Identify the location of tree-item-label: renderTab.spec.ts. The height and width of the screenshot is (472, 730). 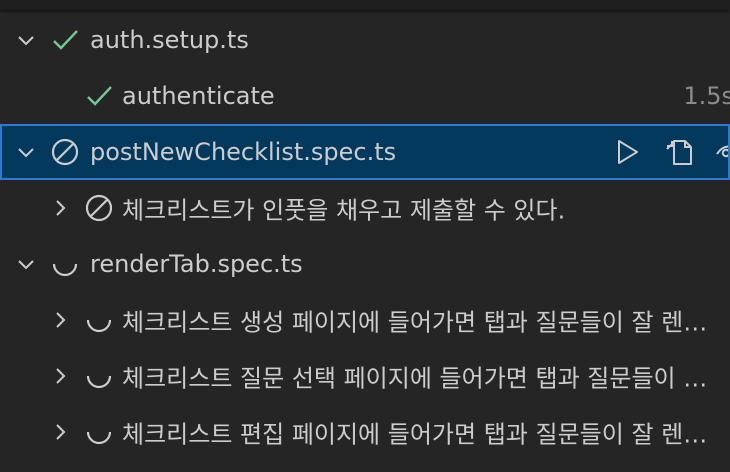
(196, 264).